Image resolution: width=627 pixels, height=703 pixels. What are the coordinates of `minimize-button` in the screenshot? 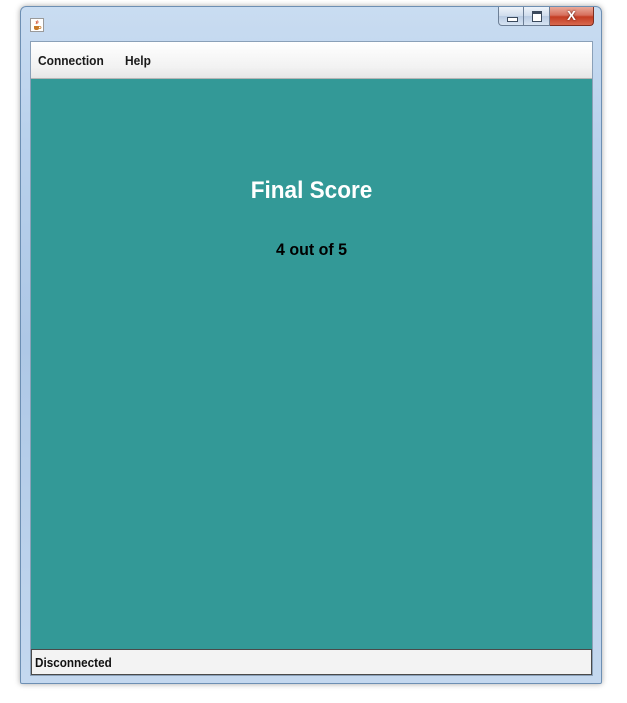 It's located at (511, 16).